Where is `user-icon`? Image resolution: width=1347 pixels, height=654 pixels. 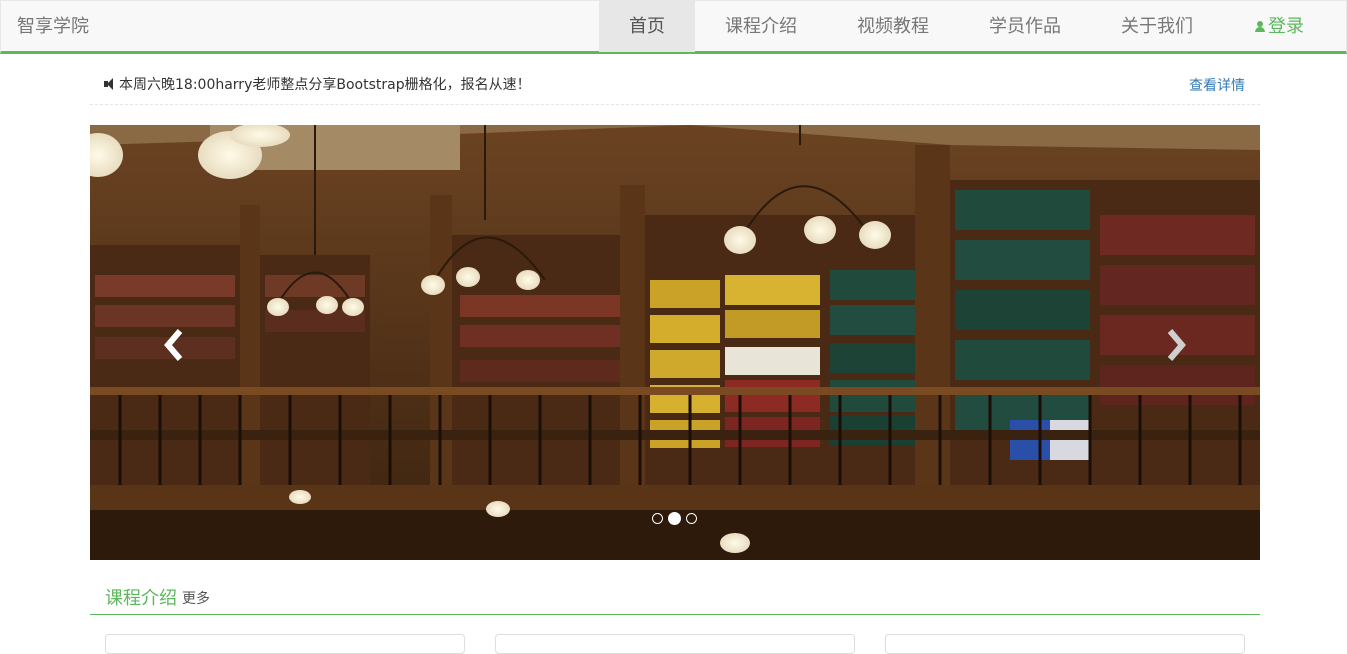
user-icon is located at coordinates (1260, 27).